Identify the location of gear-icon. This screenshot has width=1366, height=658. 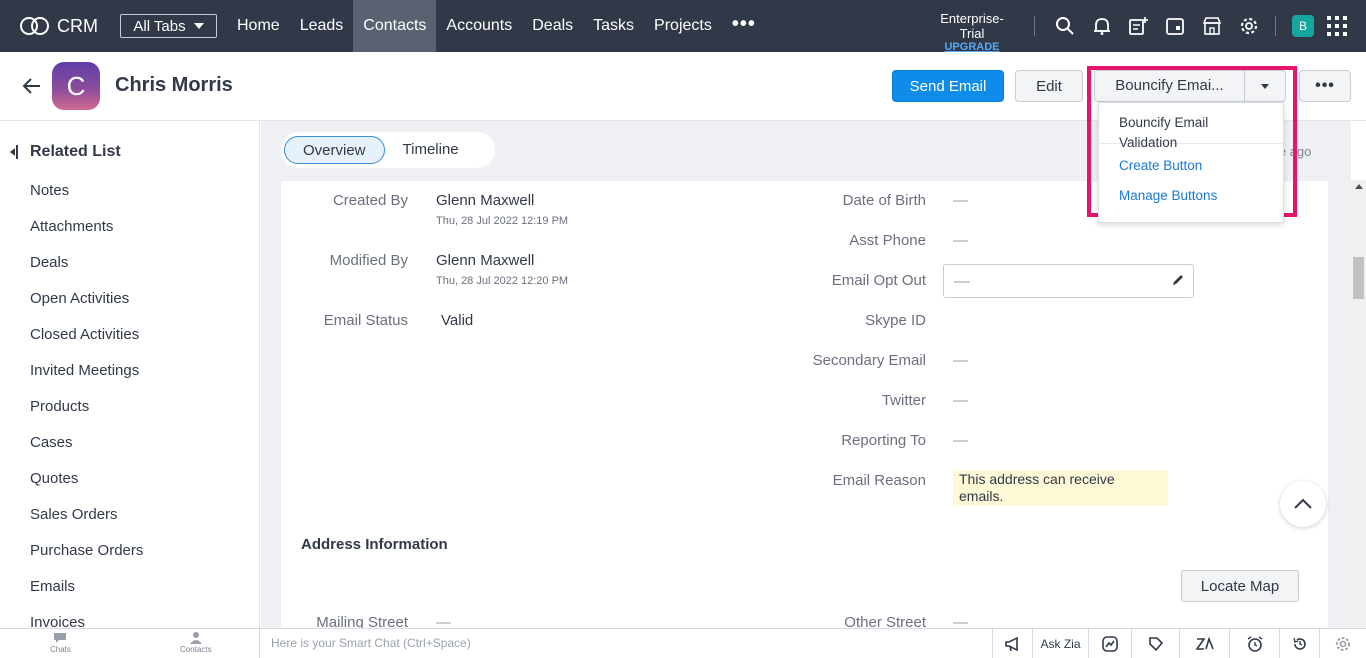
(1249, 26).